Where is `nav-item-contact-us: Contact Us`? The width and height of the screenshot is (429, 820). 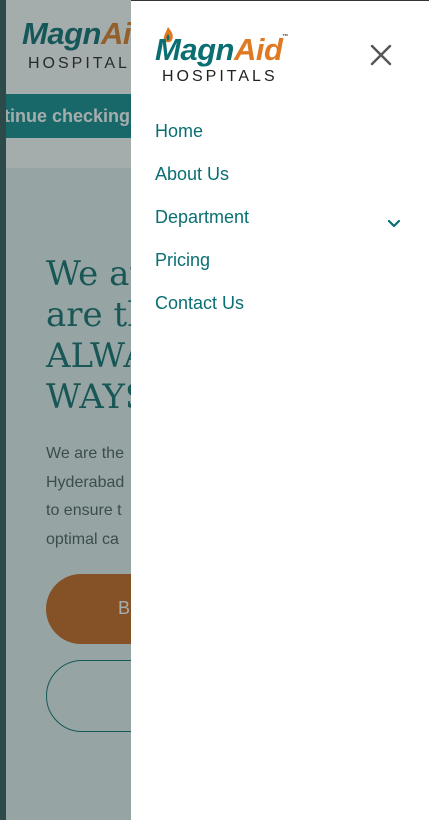 nav-item-contact-us: Contact Us is located at coordinates (280, 306).